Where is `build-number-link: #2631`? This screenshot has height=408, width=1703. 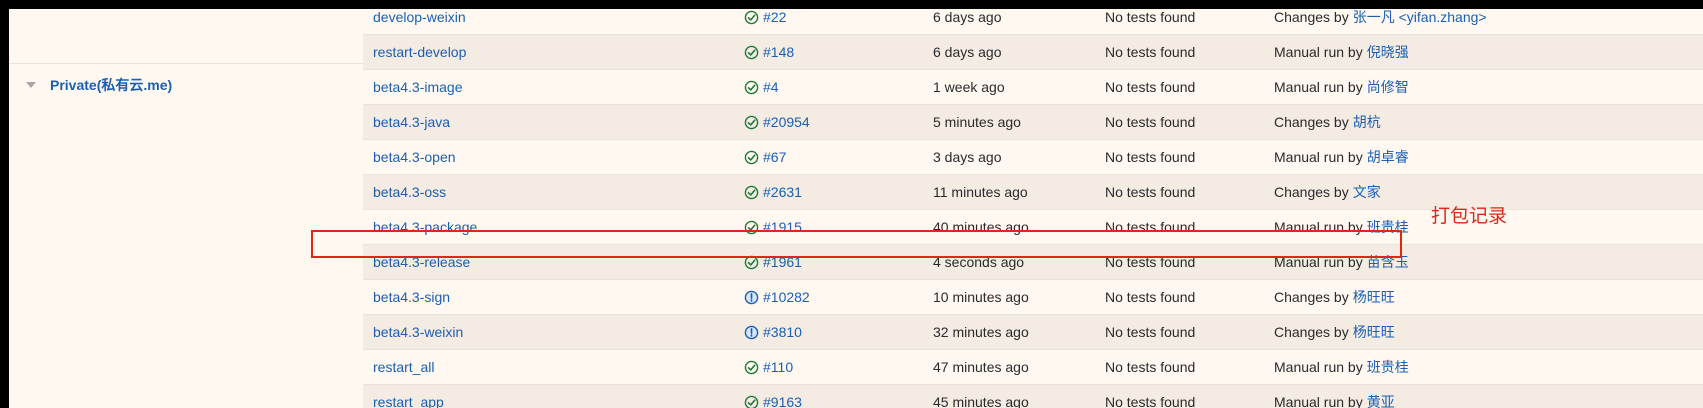
build-number-link: #2631 is located at coordinates (782, 192).